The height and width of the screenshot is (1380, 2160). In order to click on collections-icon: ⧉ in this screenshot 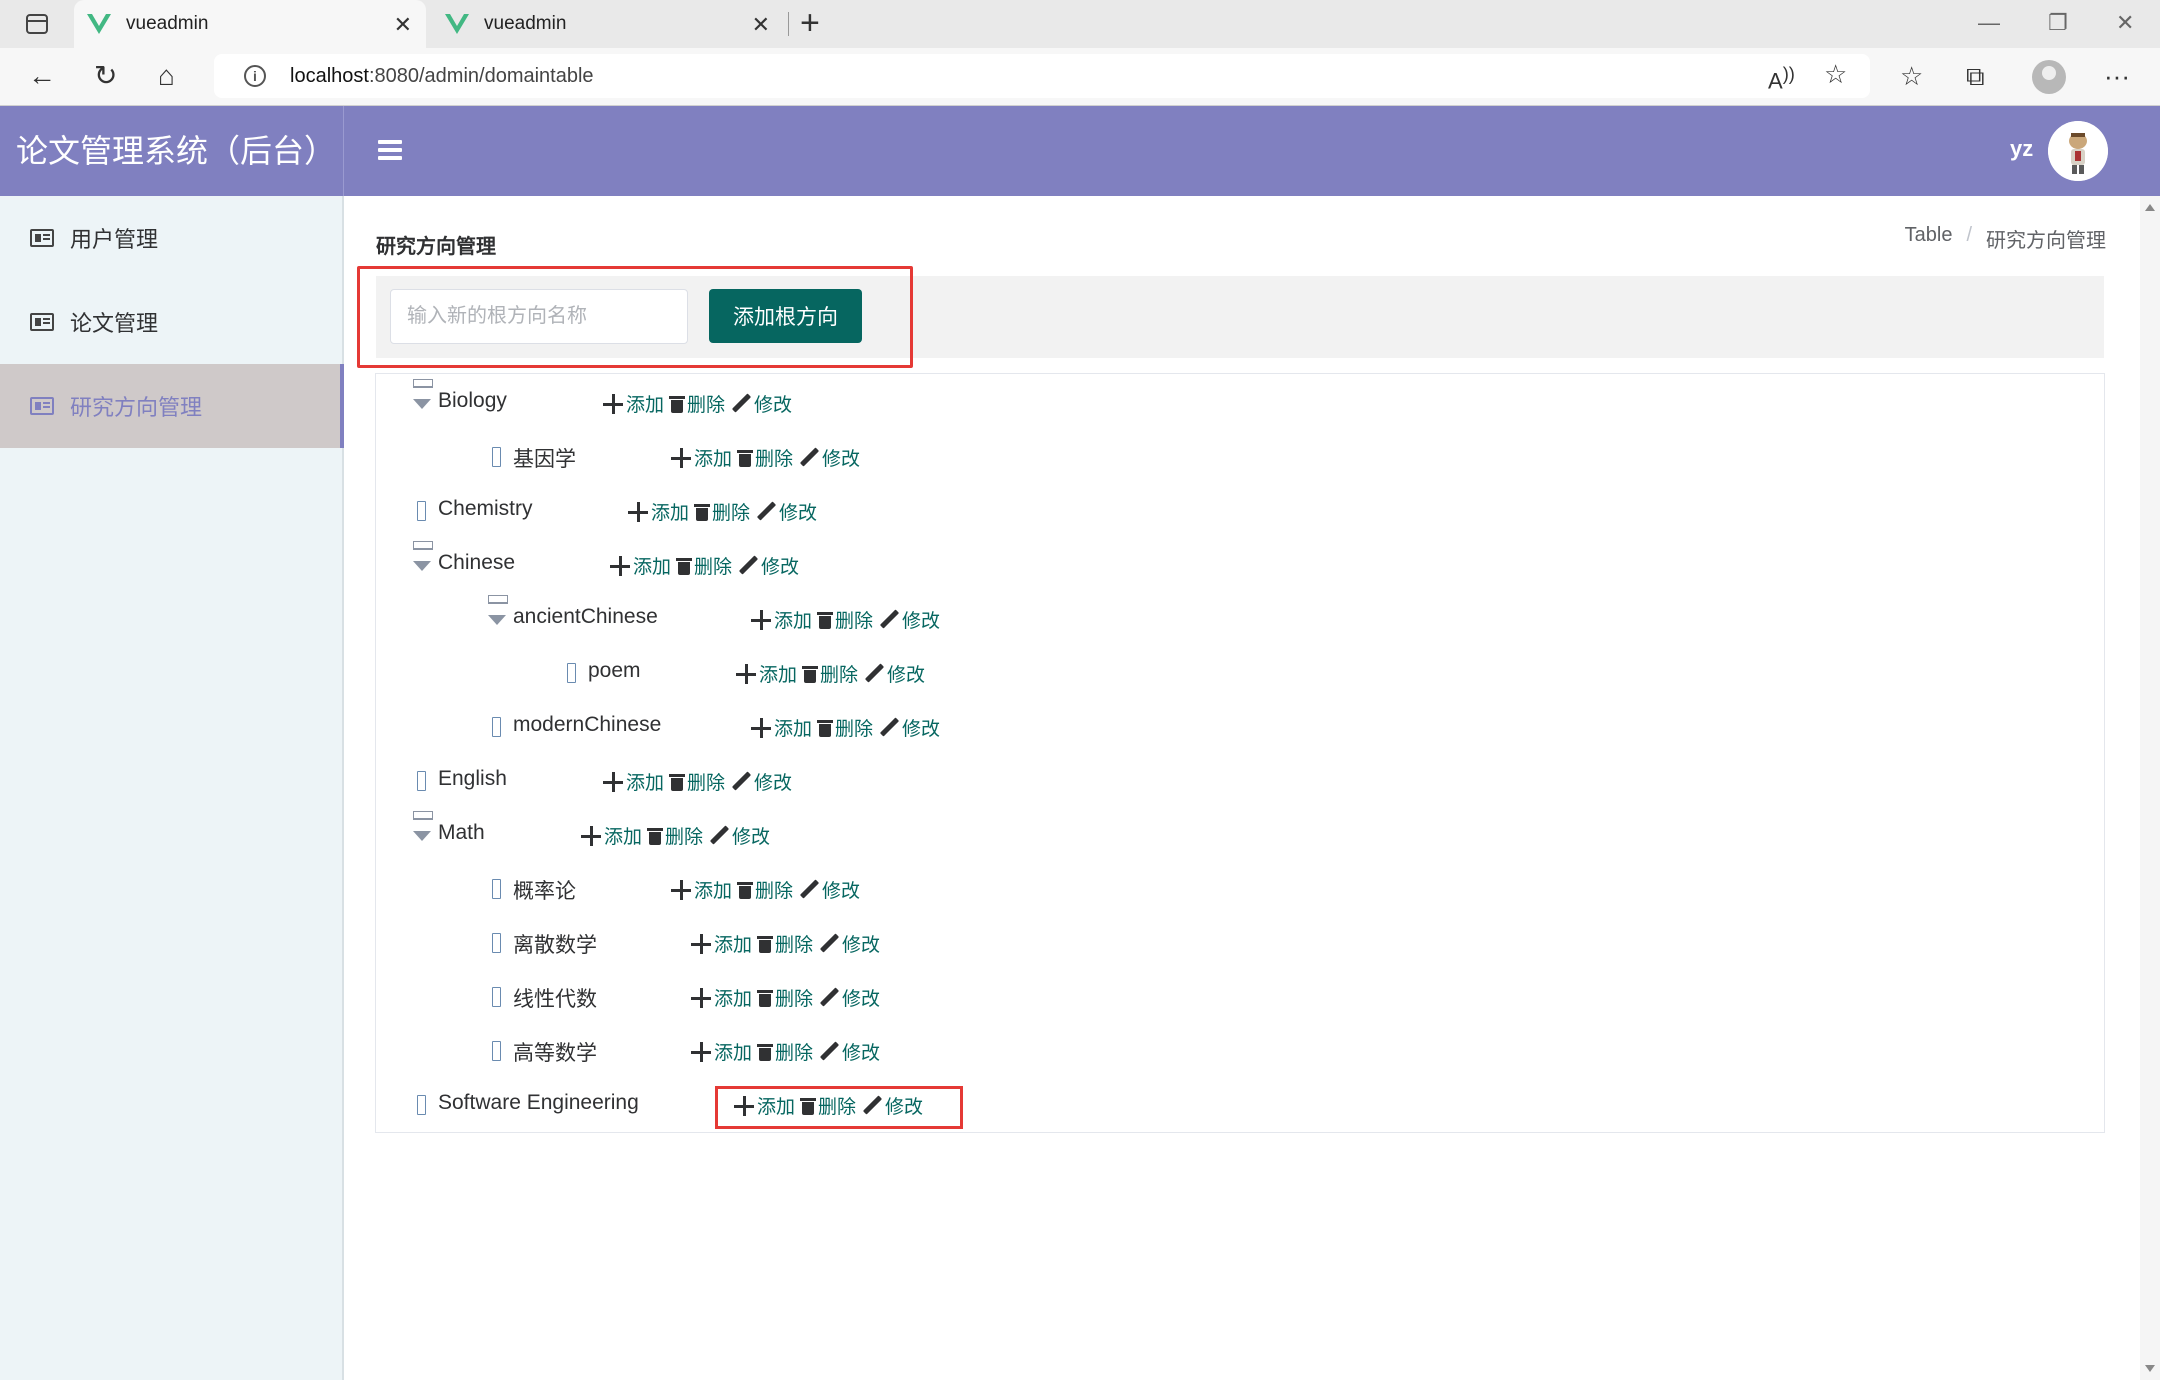, I will do `click(1975, 76)`.